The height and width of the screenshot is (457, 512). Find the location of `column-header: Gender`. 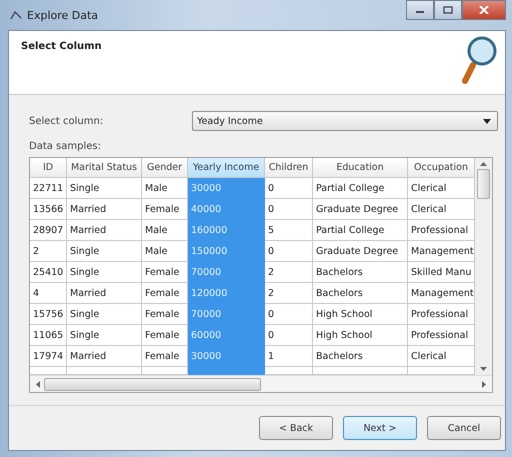

column-header: Gender is located at coordinates (165, 168).